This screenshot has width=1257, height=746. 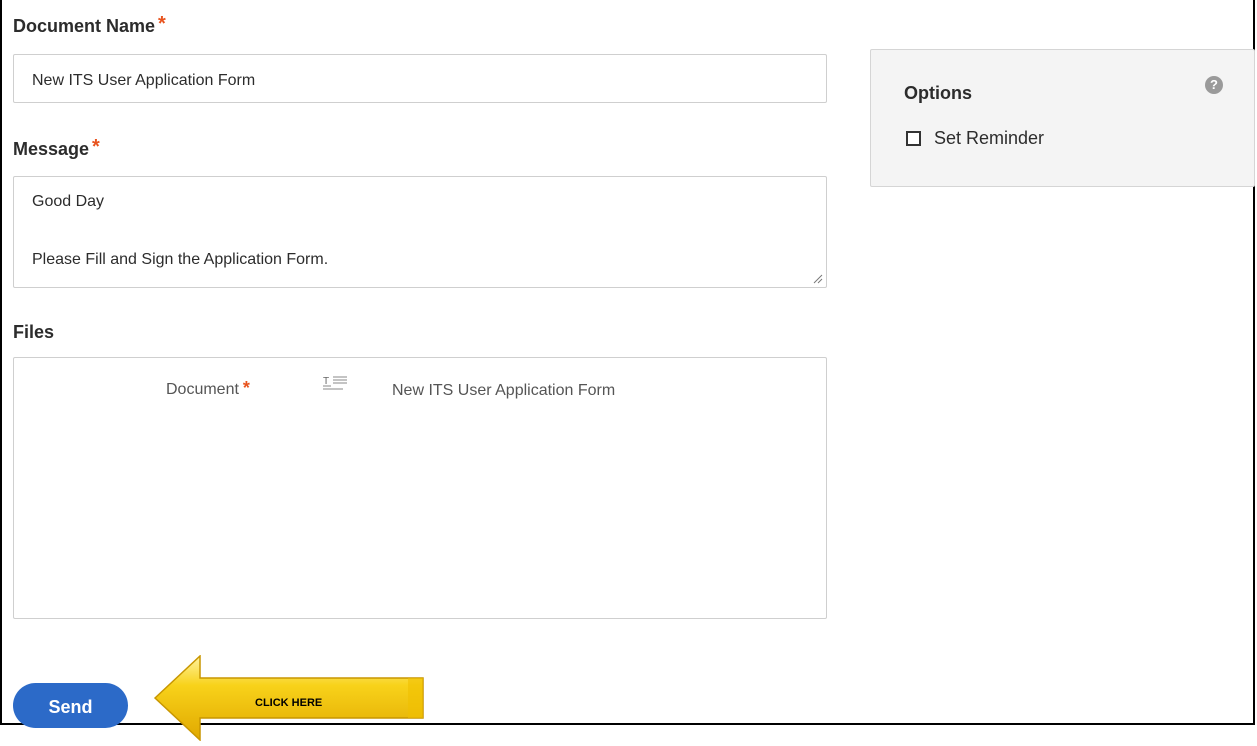 What do you see at coordinates (913, 138) in the screenshot?
I see `set-reminder-checkbox` at bounding box center [913, 138].